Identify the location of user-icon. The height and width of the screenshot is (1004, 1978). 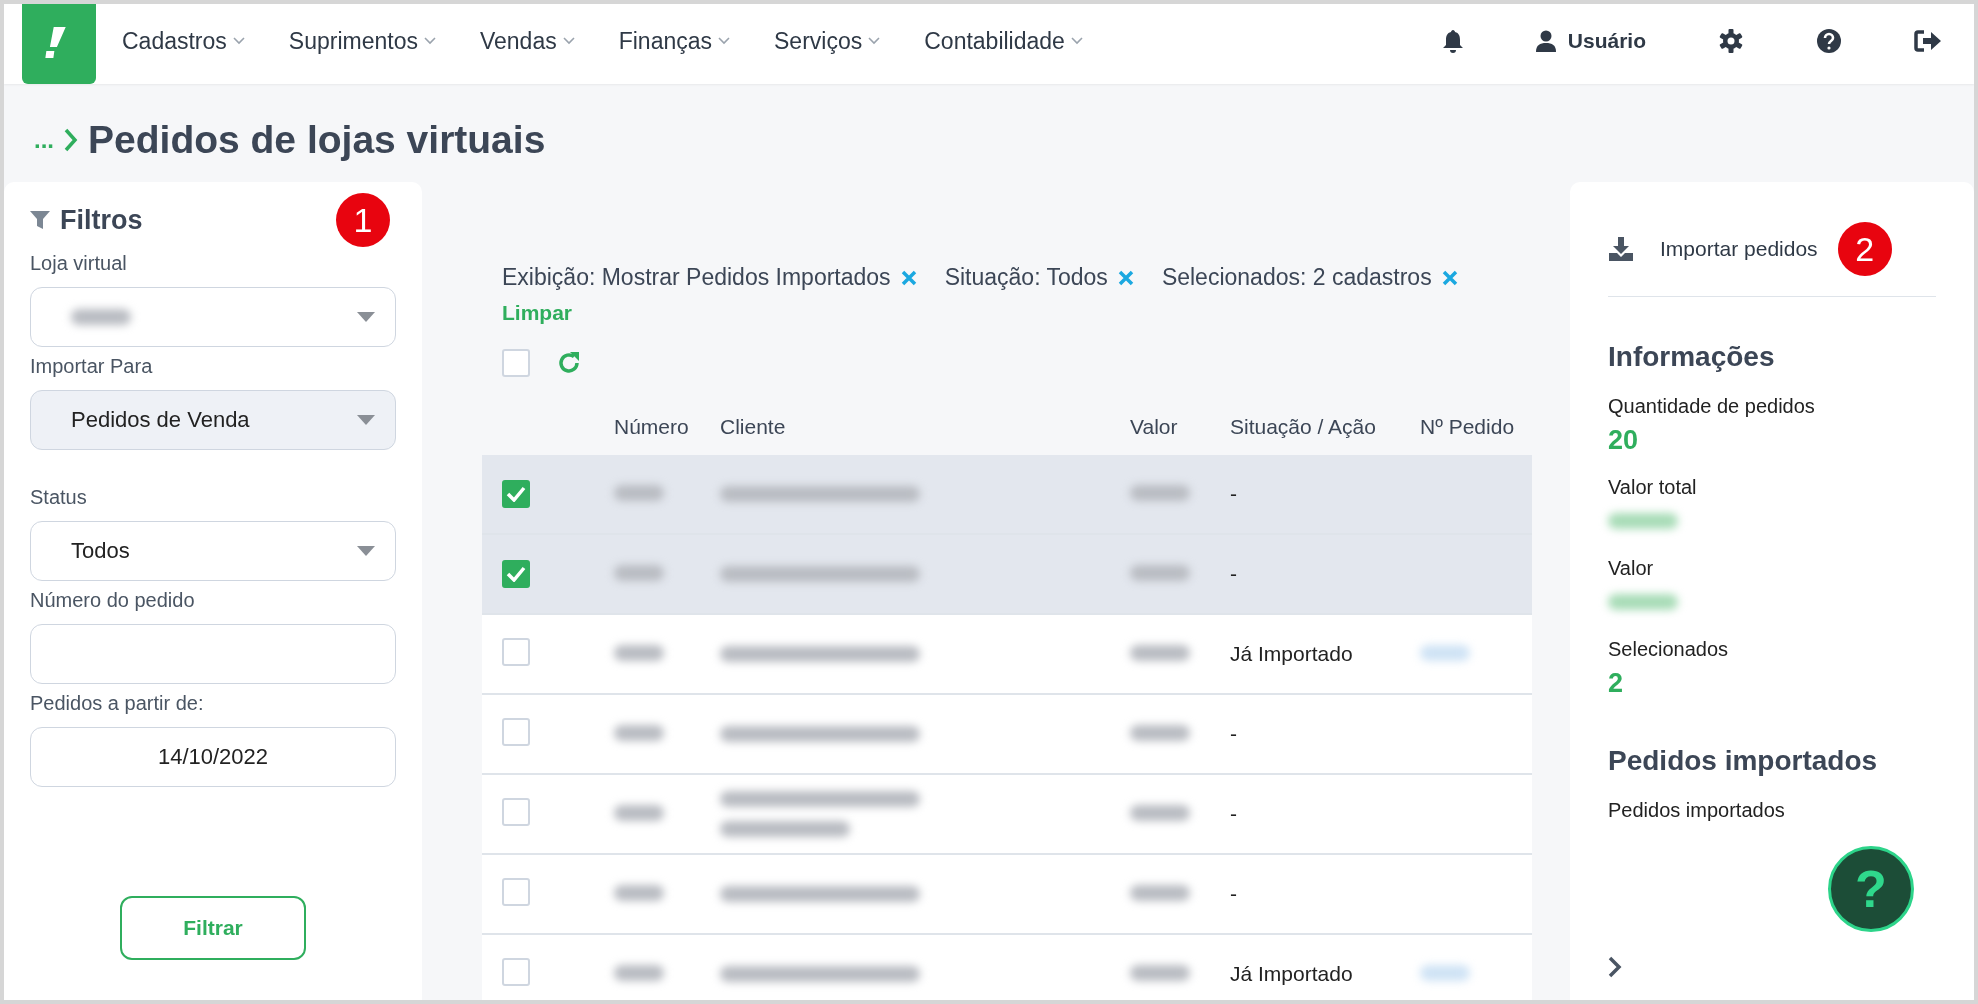
(1545, 41).